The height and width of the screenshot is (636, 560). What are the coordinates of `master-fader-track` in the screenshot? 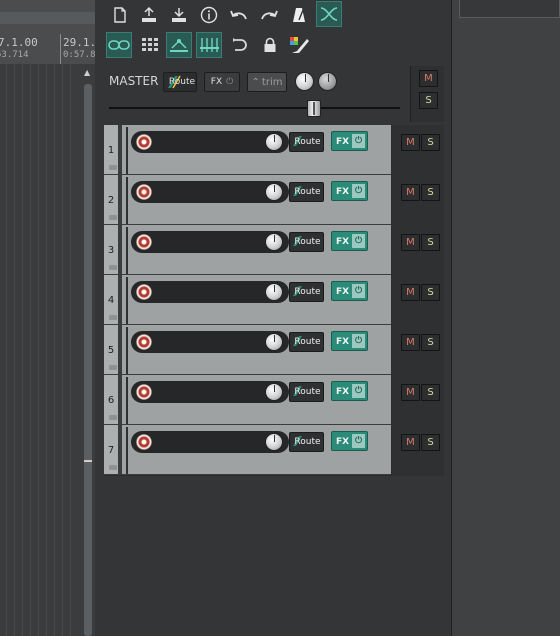 It's located at (254, 108).